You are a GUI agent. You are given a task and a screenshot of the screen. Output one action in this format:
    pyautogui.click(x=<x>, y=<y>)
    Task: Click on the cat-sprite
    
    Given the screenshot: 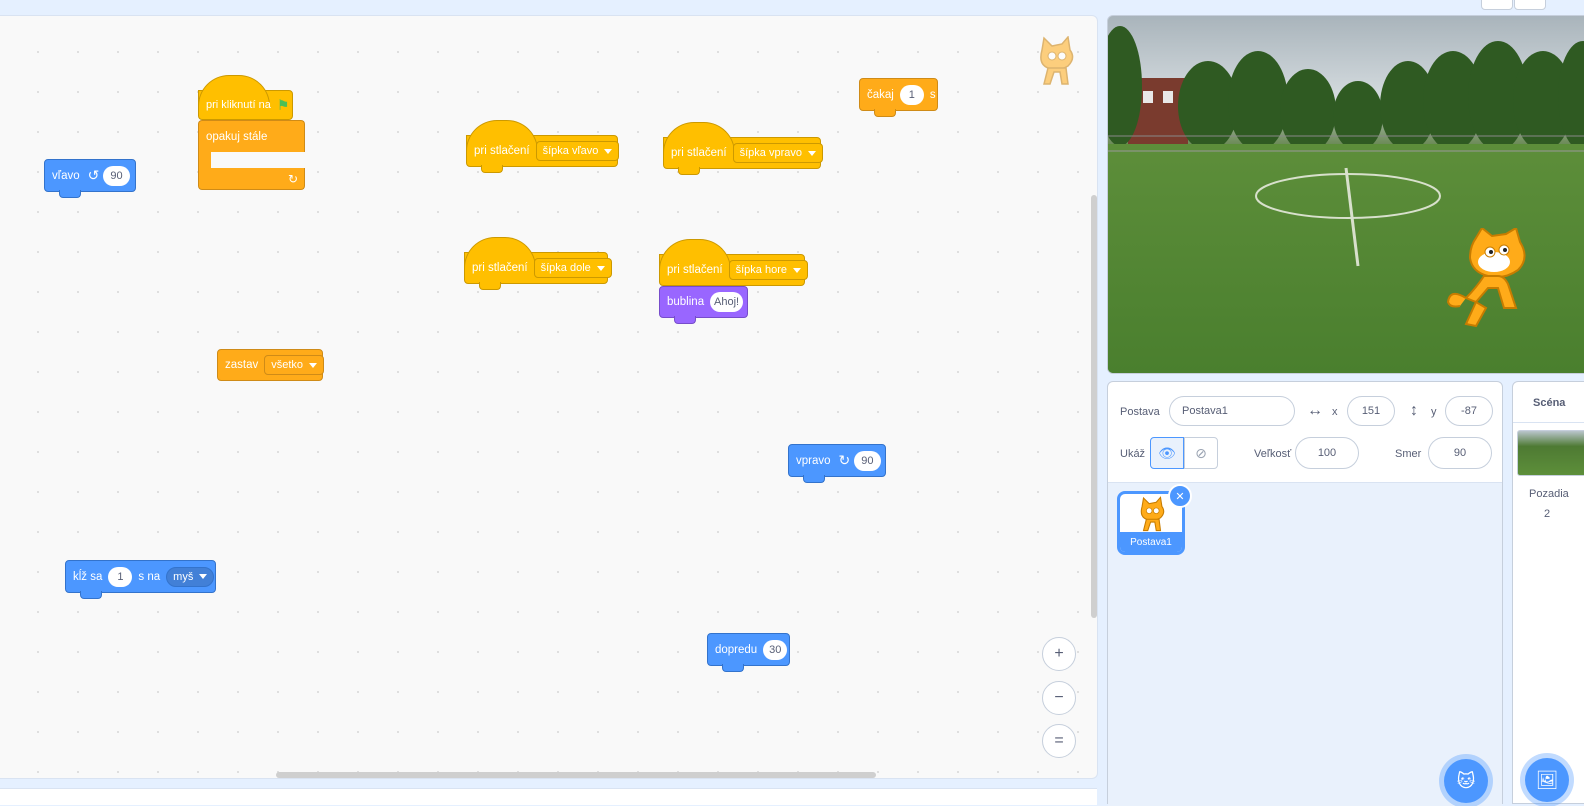 What is the action you would take?
    pyautogui.click(x=1488, y=280)
    